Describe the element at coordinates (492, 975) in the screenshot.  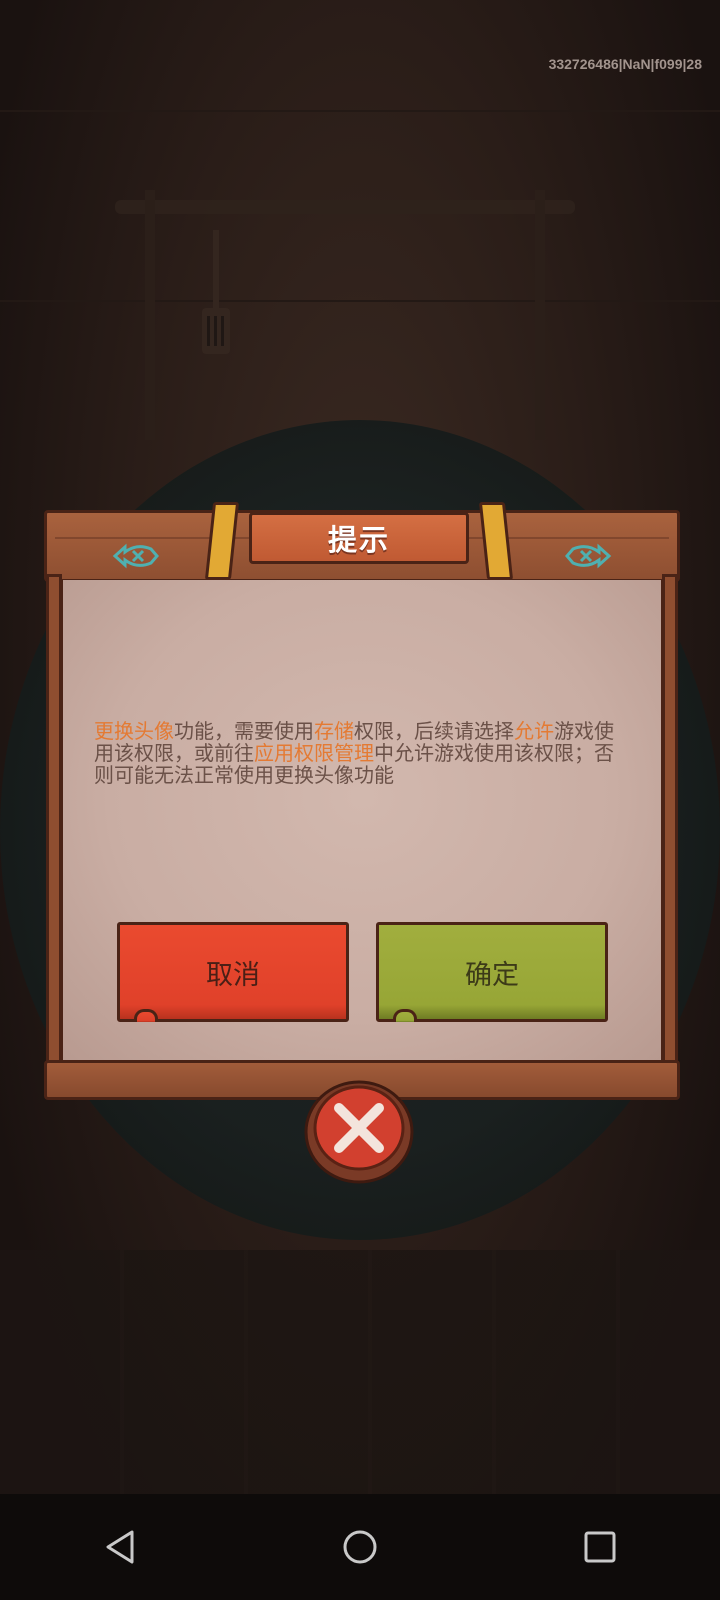
I see `confirm-button-label: 确定` at that location.